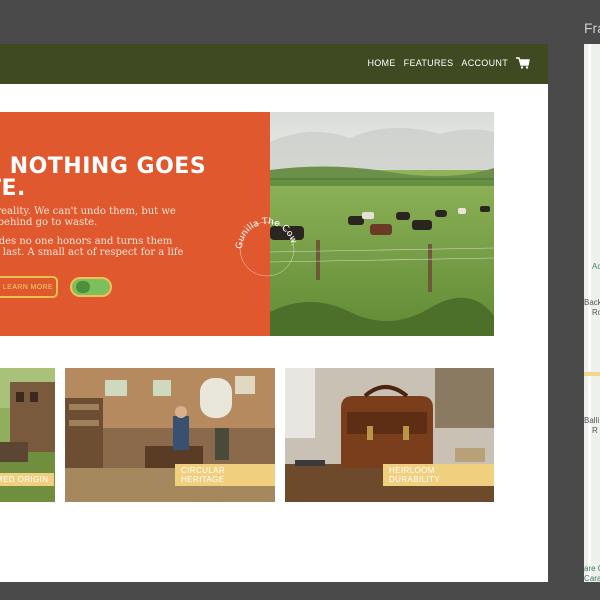 Image resolution: width=600 pixels, height=600 pixels. I want to click on gunilla-stamp: Gunilla The Cow., so click(267, 247).